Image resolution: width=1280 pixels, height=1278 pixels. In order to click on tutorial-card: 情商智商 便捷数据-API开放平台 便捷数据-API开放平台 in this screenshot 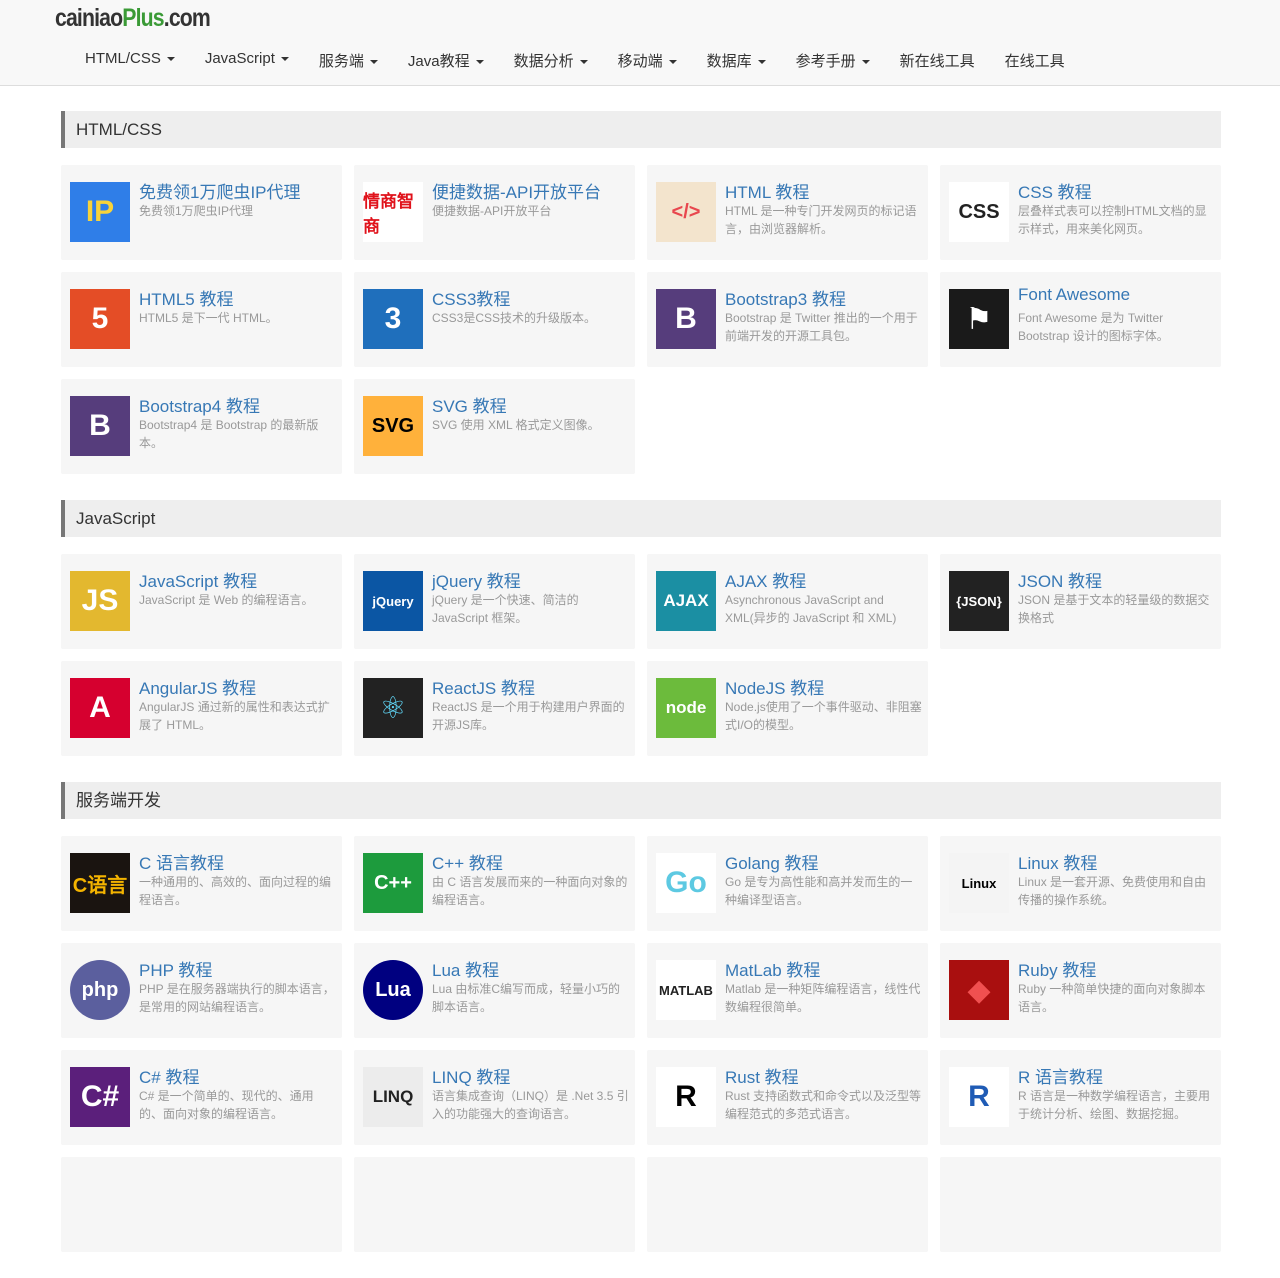, I will do `click(494, 212)`.